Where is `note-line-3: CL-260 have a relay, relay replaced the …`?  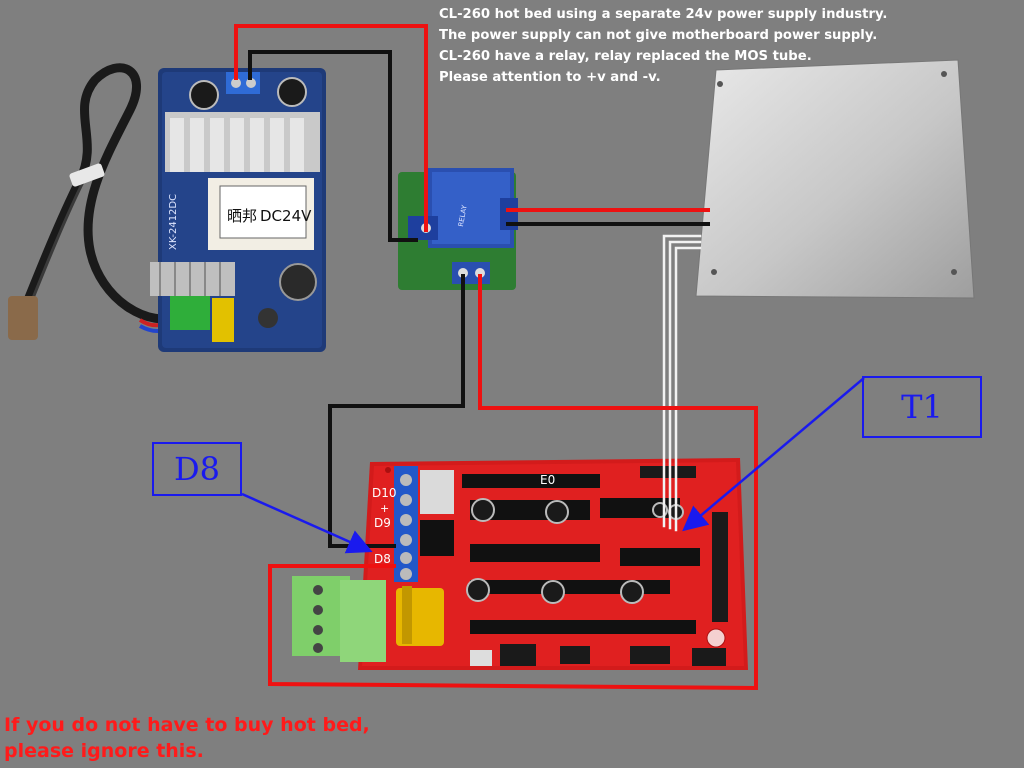 note-line-3: CL-260 have a relay, relay replaced the … is located at coordinates (625, 56).